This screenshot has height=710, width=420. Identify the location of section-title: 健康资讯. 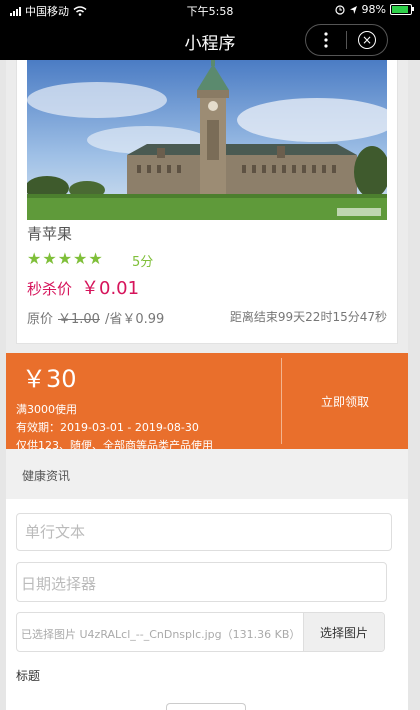
(46, 476).